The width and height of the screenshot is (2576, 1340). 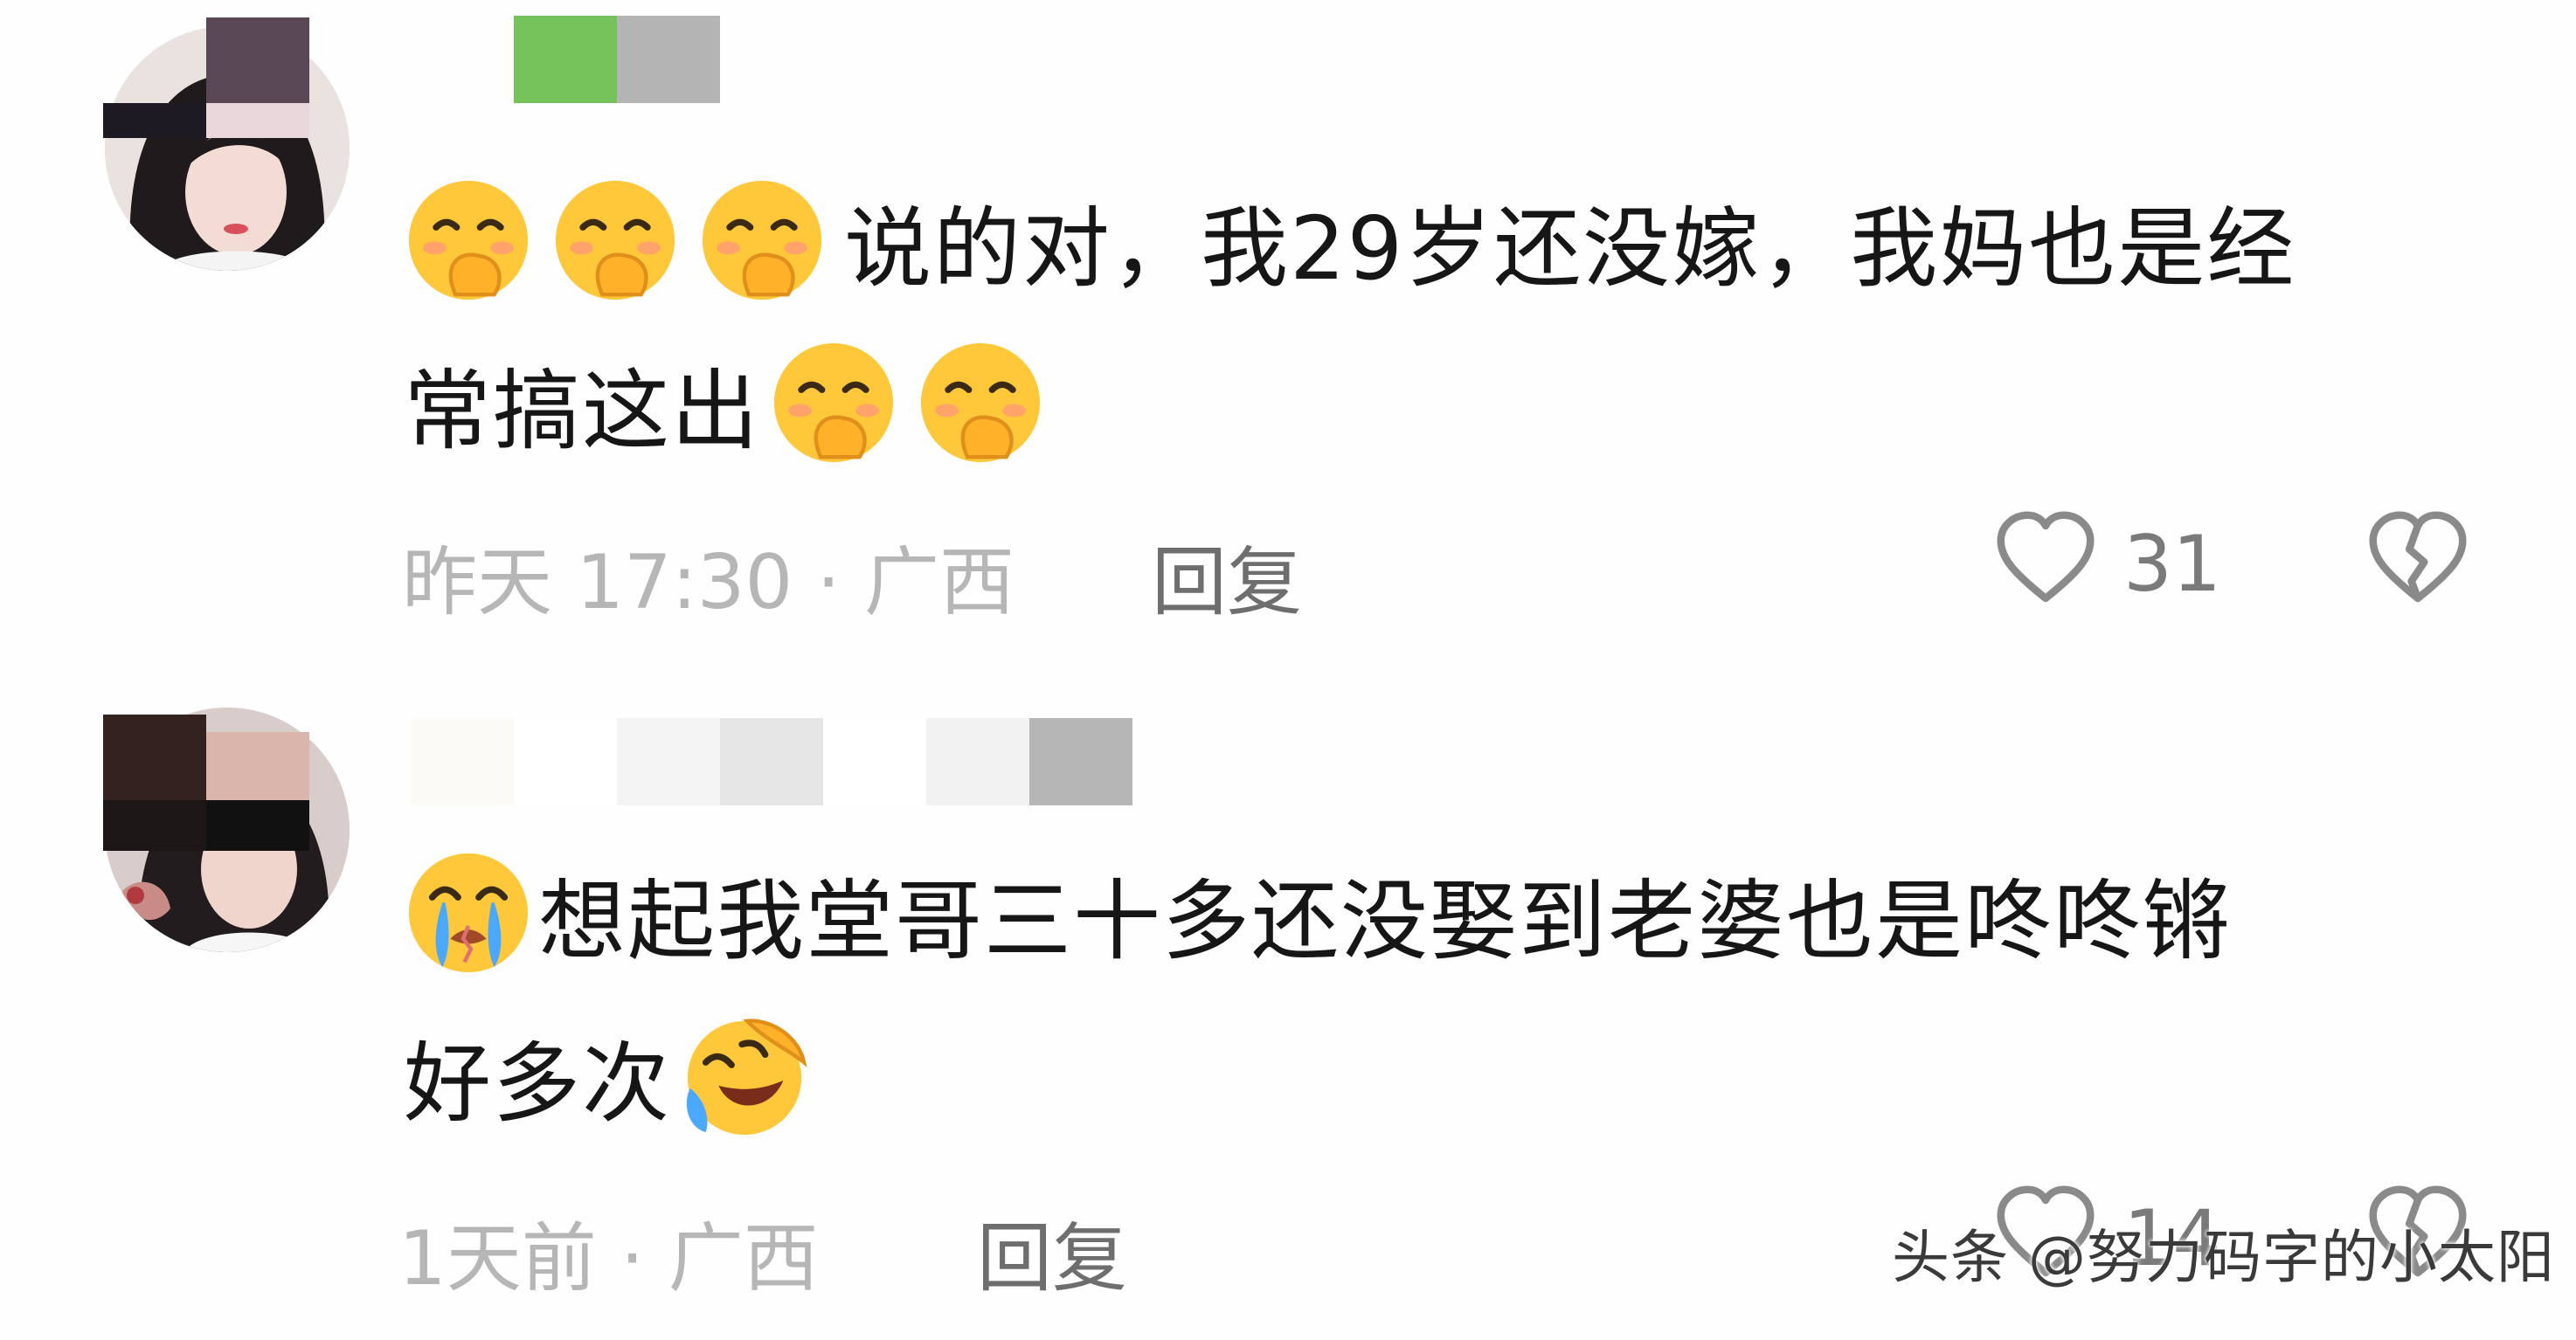 What do you see at coordinates (468, 913) in the screenshot?
I see `crying-emoji` at bounding box center [468, 913].